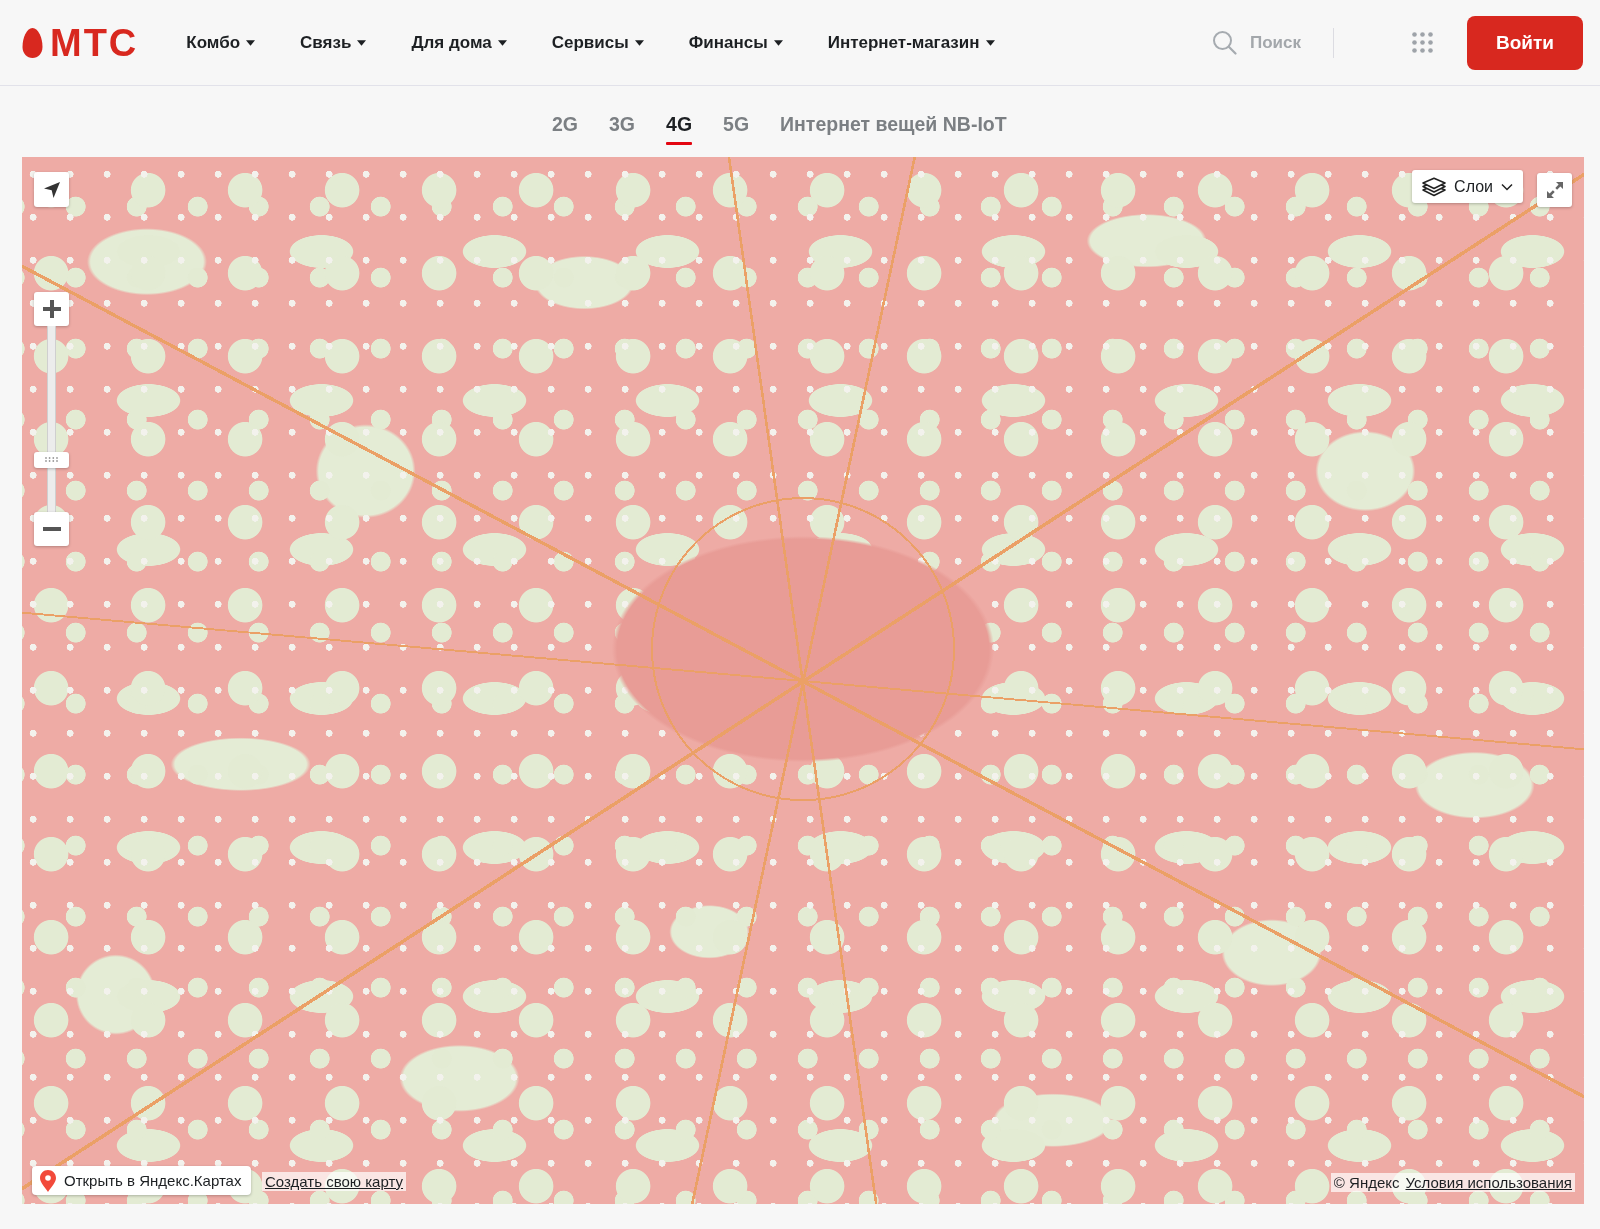  I want to click on search-field: Поиск, so click(1281, 42).